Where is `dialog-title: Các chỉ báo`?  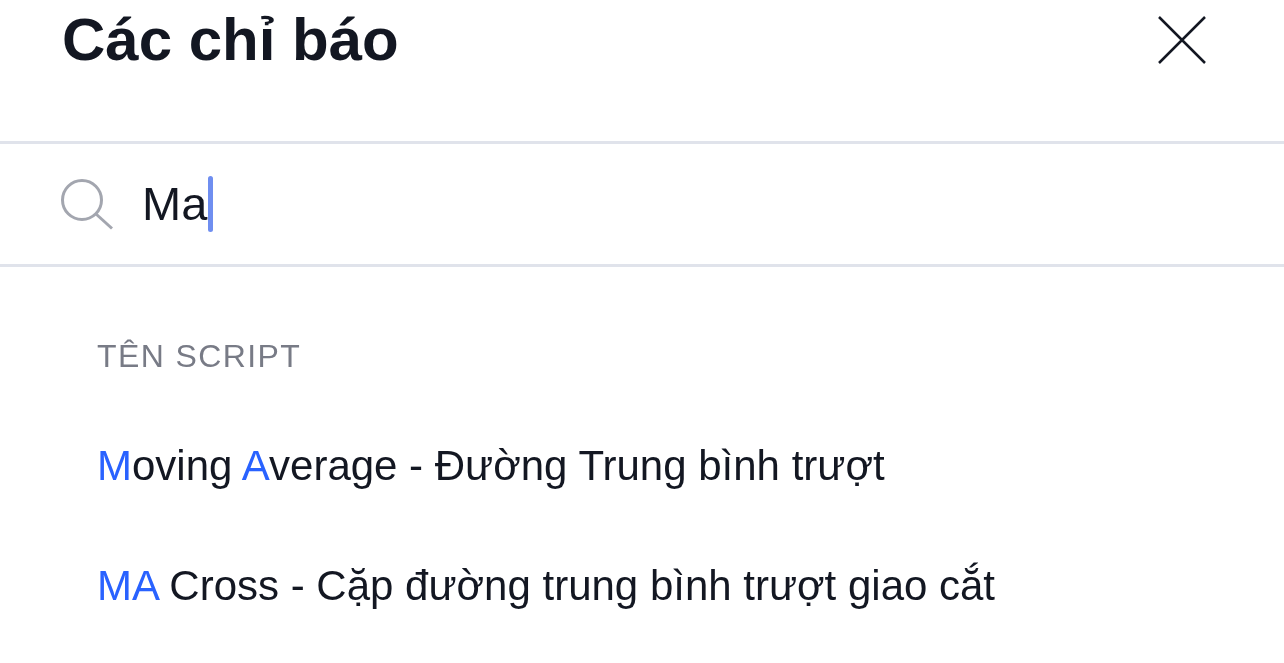
dialog-title: Các chỉ báo is located at coordinates (230, 40).